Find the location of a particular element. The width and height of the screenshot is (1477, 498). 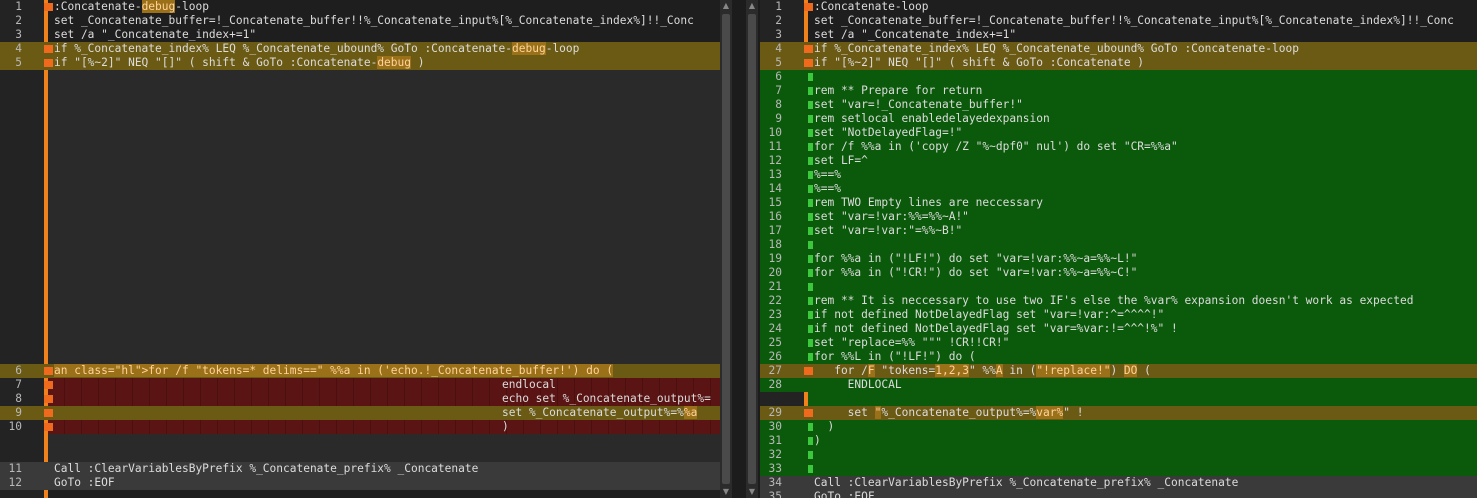

code-line: 9 rem setlocal enabledelayedexpansion is located at coordinates (1118, 119).